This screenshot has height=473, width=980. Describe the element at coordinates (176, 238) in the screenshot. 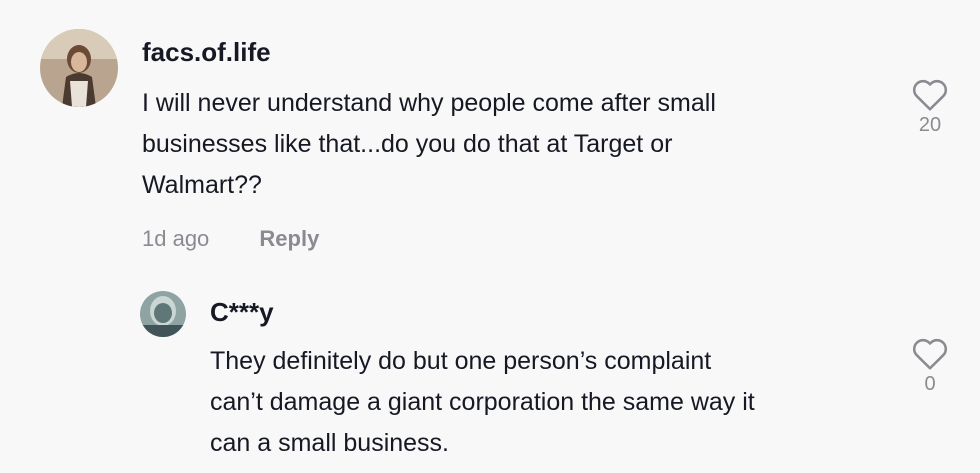

I see `comment-timestamp: 1d ago` at that location.